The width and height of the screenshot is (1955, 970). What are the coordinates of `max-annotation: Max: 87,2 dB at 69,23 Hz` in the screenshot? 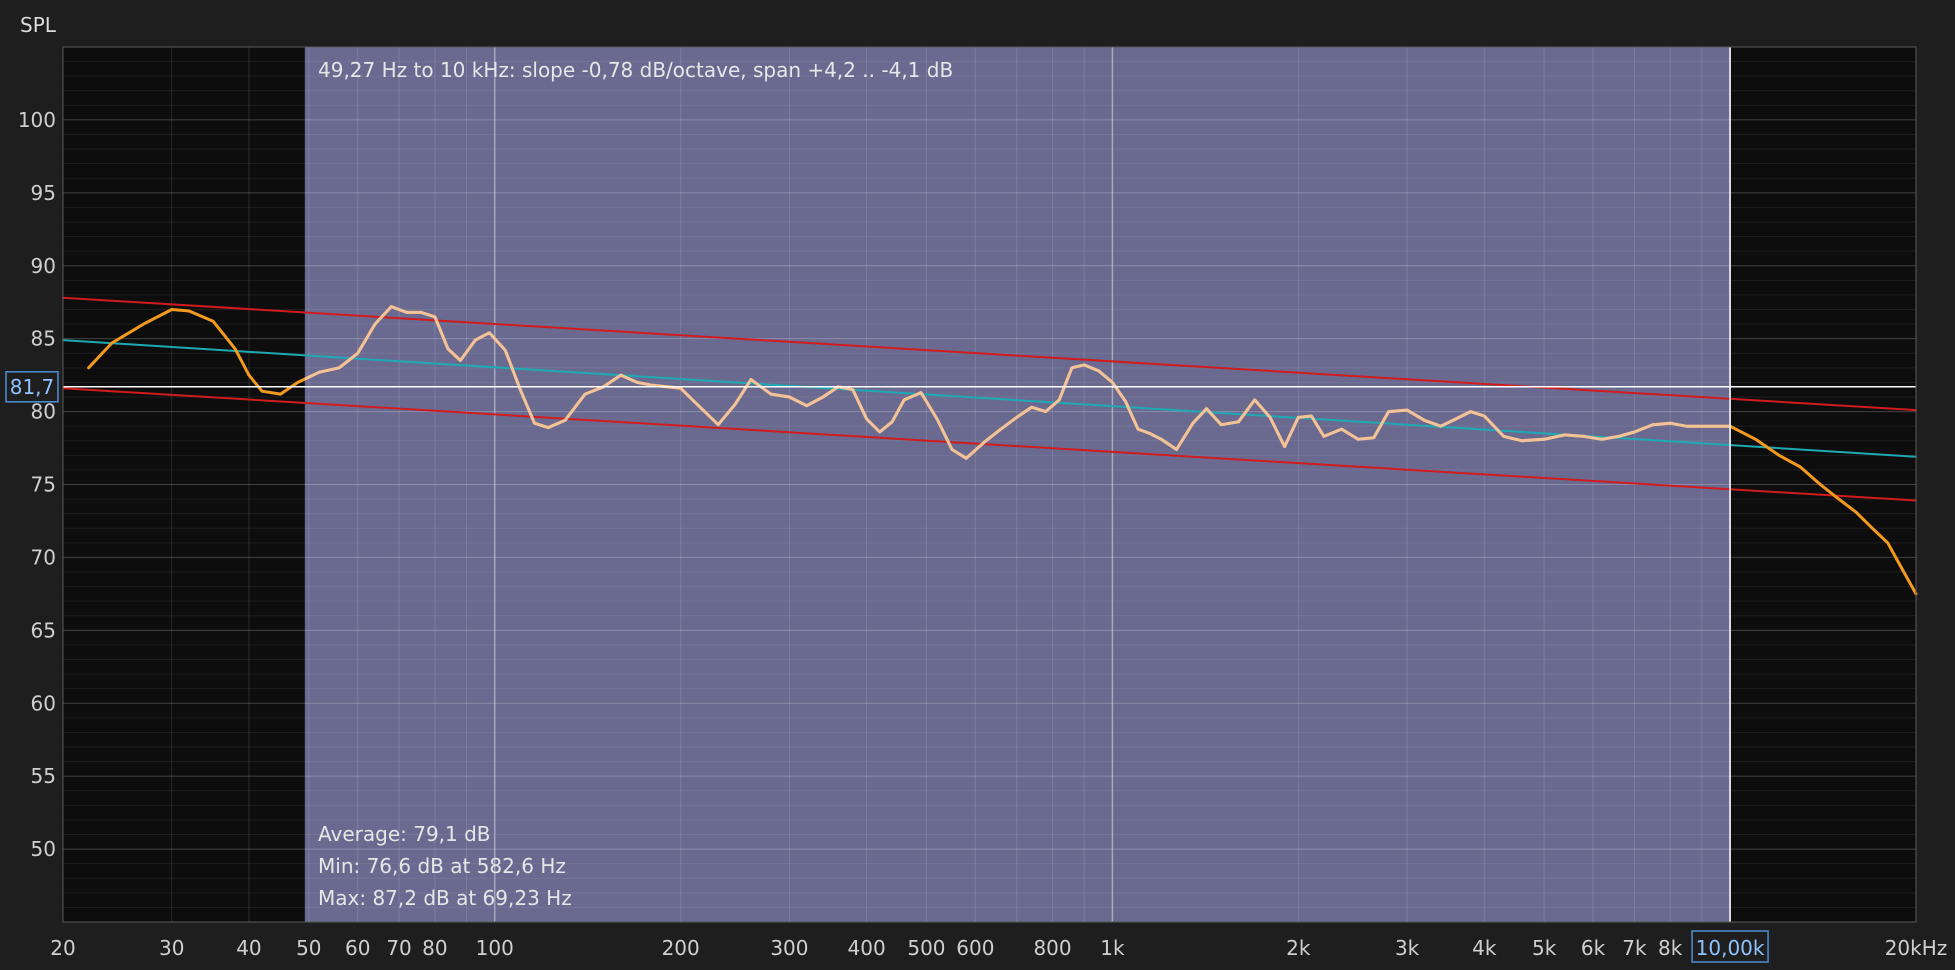 It's located at (445, 898).